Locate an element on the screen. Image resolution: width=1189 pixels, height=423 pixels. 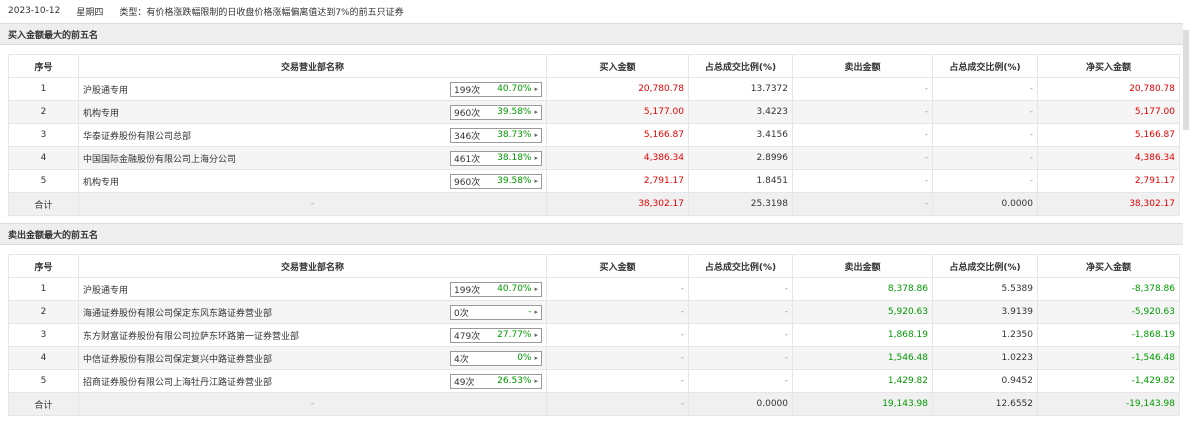
sell-ratio: 1.2350 is located at coordinates (985, 335).